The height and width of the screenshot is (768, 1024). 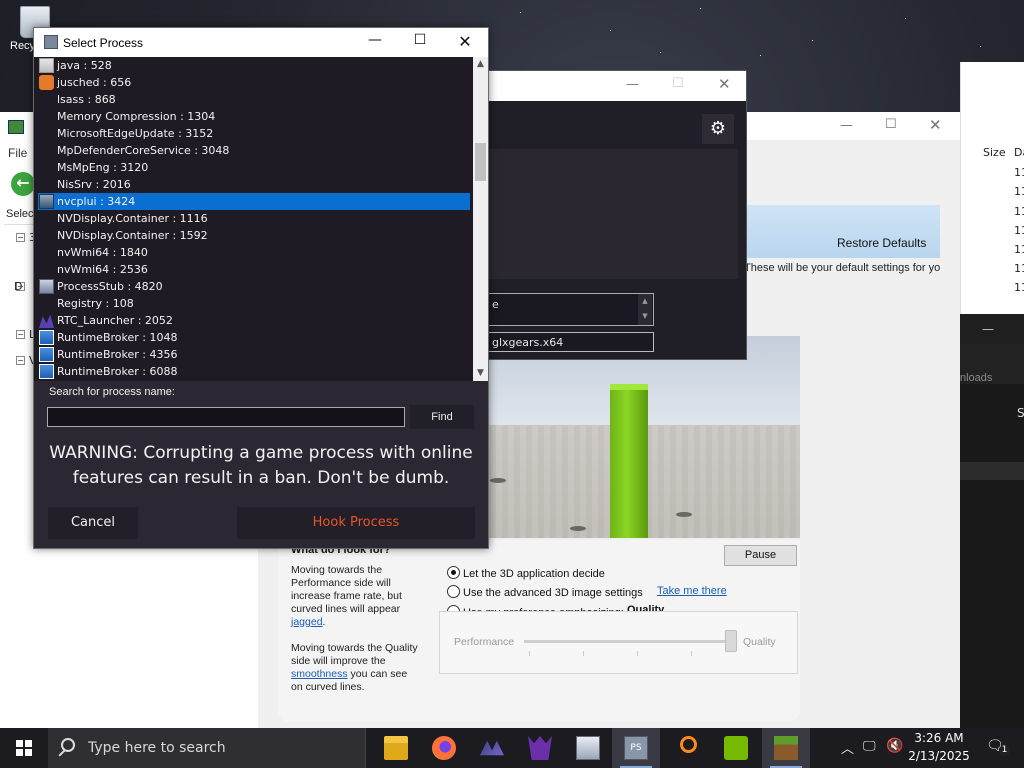 I want to click on process-item: ProcessStub : 4820, so click(x=254, y=286).